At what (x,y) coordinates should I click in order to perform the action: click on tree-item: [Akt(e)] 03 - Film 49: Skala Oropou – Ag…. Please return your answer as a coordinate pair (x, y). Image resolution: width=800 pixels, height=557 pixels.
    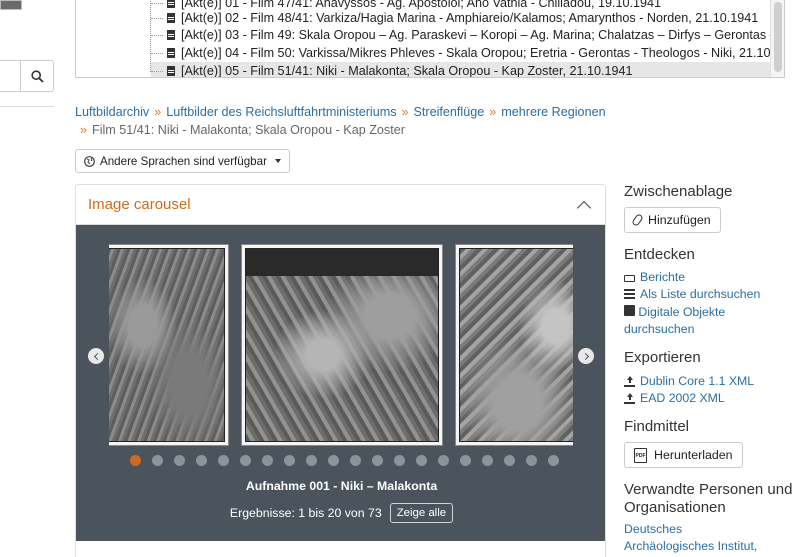
    Looking at the image, I should click on (467, 35).